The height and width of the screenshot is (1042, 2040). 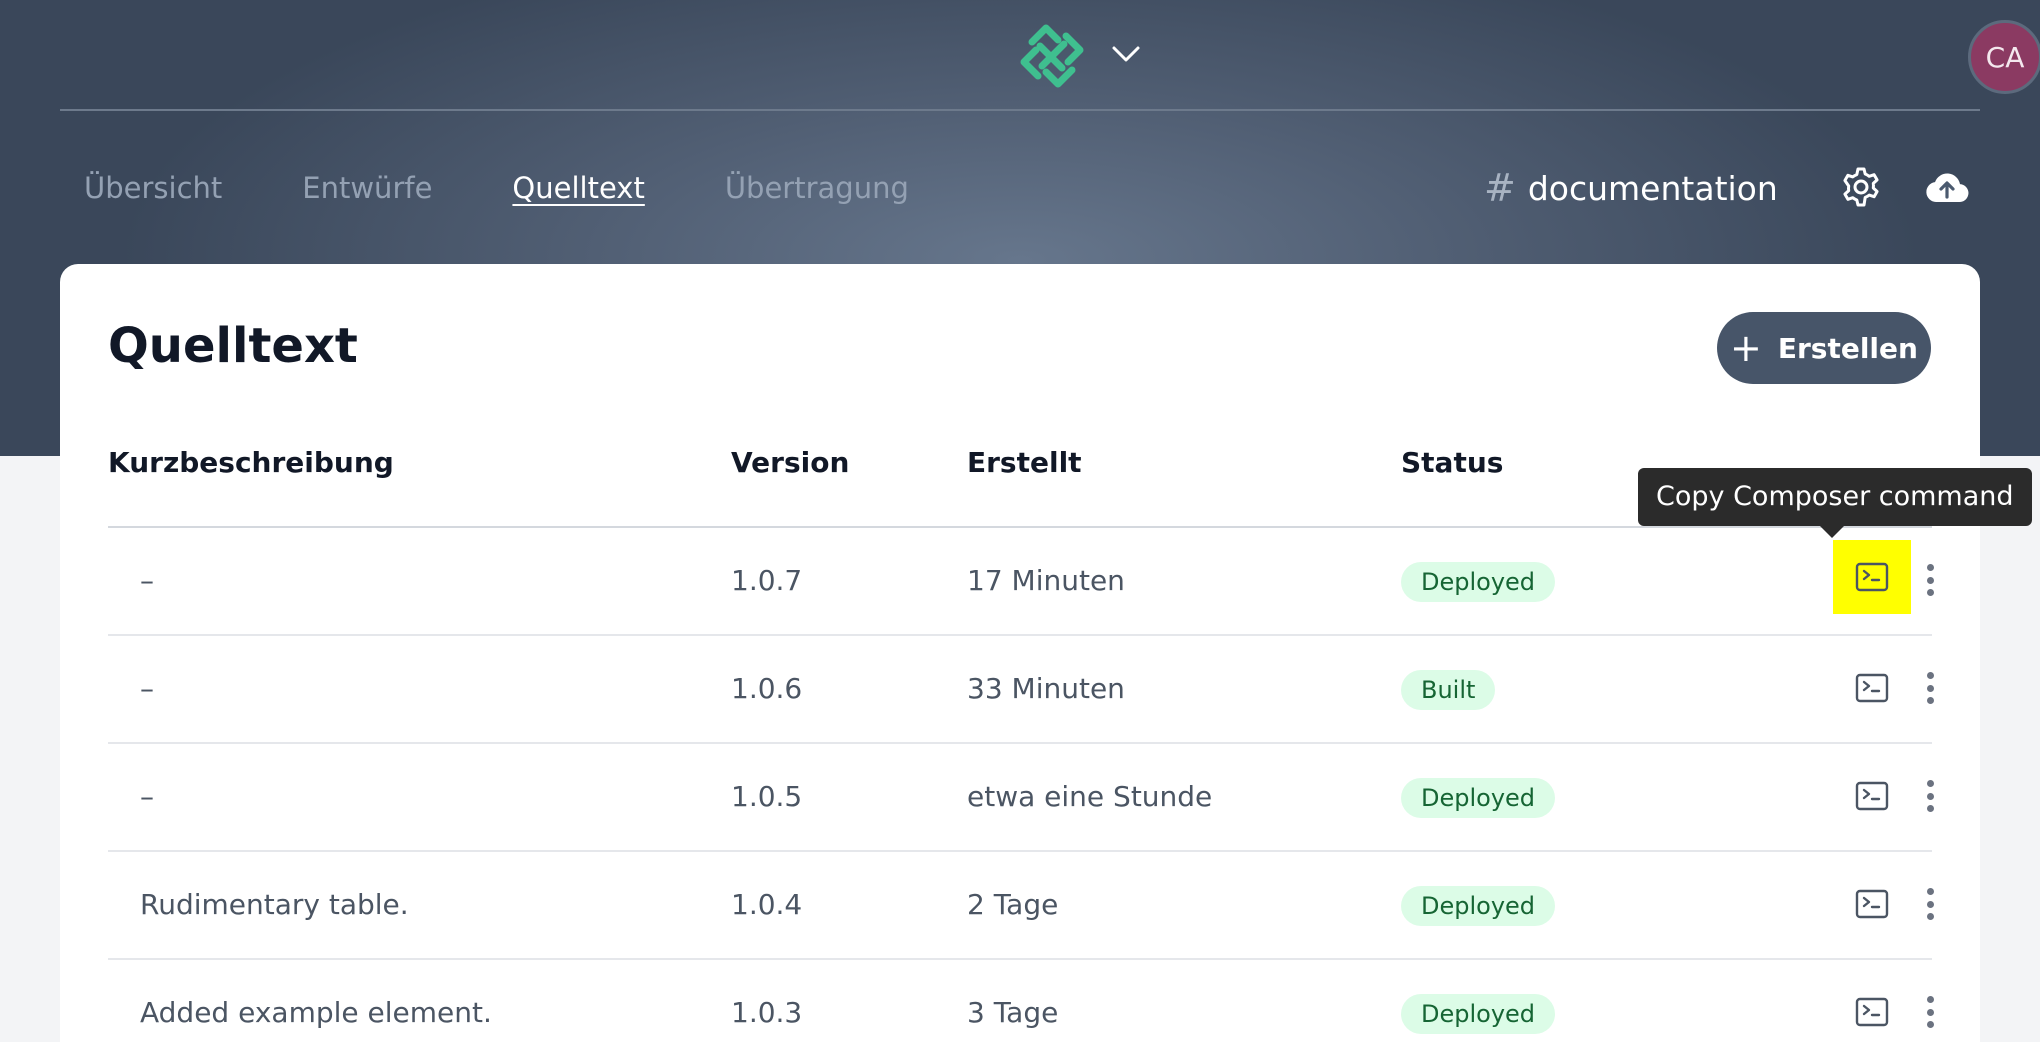 What do you see at coordinates (1448, 690) in the screenshot?
I see `status-badge: Built` at bounding box center [1448, 690].